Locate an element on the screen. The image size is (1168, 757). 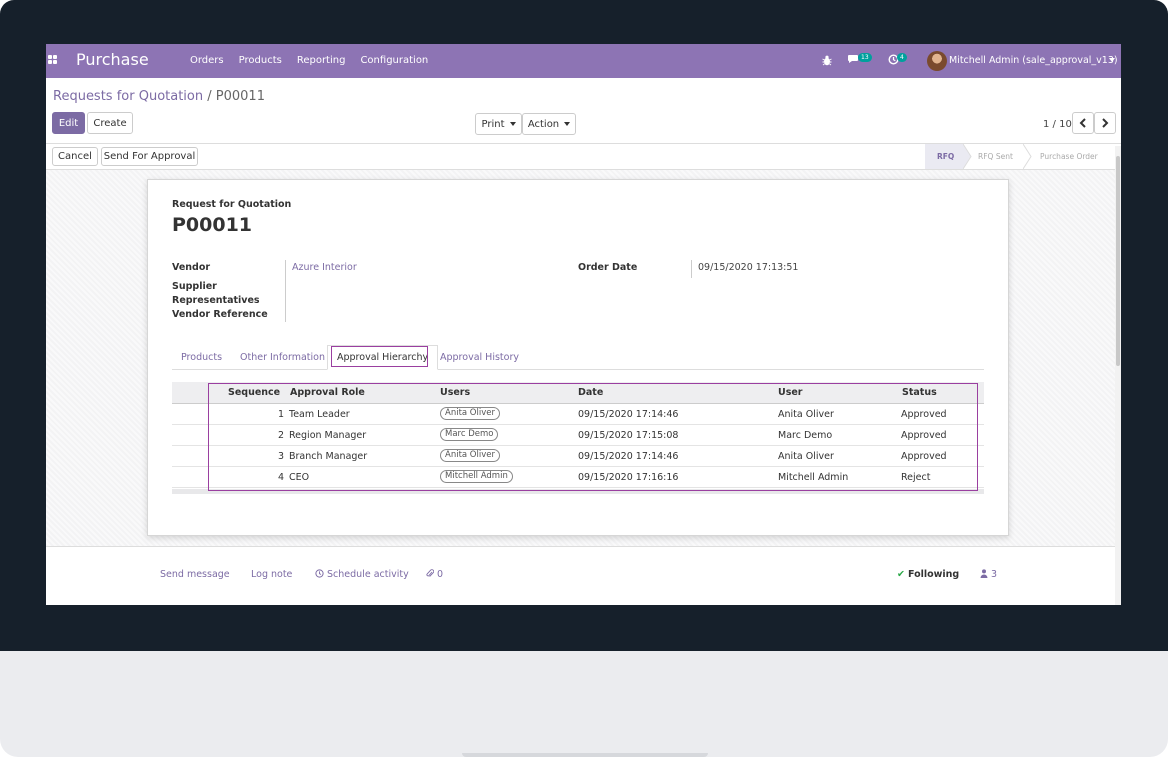
pager-previous-button is located at coordinates (1083, 123).